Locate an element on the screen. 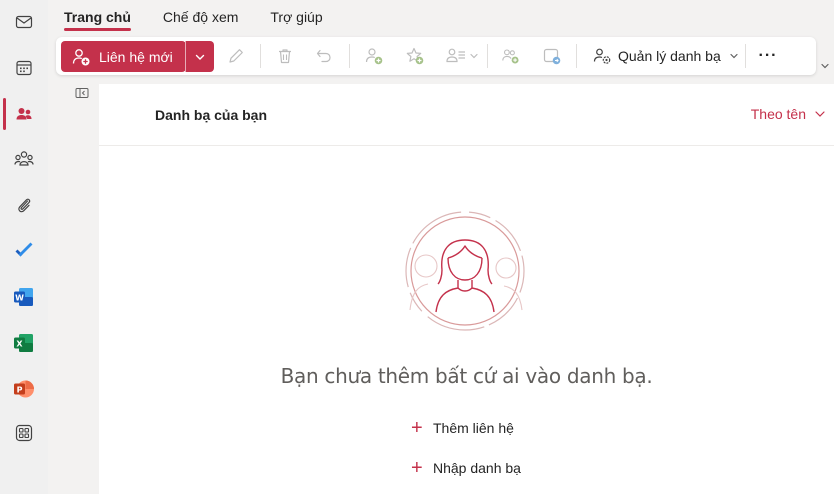  powerpoint-icon: P is located at coordinates (24, 389).